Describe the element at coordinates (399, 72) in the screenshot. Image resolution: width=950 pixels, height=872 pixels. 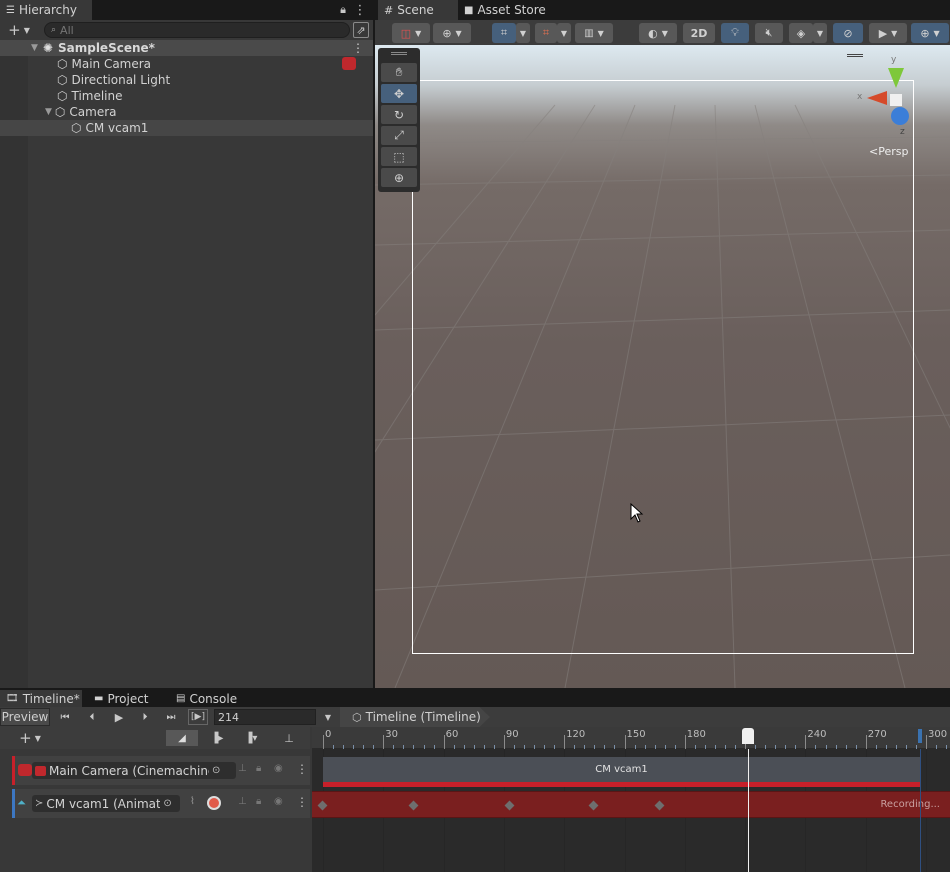
I see `hand-tool-button: ✋︎` at that location.